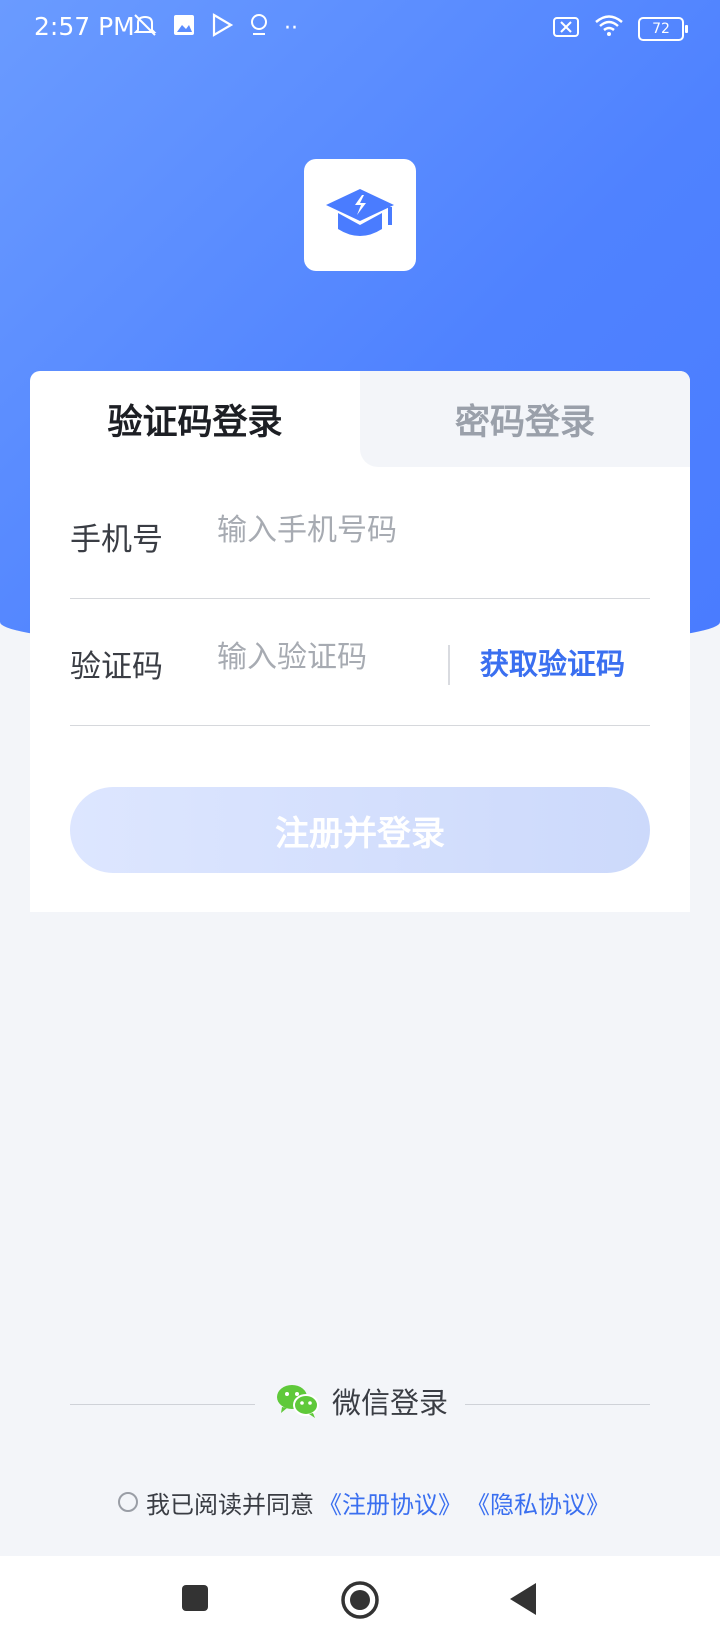 The image size is (720, 1650). I want to click on tab-sms-login: 验证码登录, so click(195, 419).